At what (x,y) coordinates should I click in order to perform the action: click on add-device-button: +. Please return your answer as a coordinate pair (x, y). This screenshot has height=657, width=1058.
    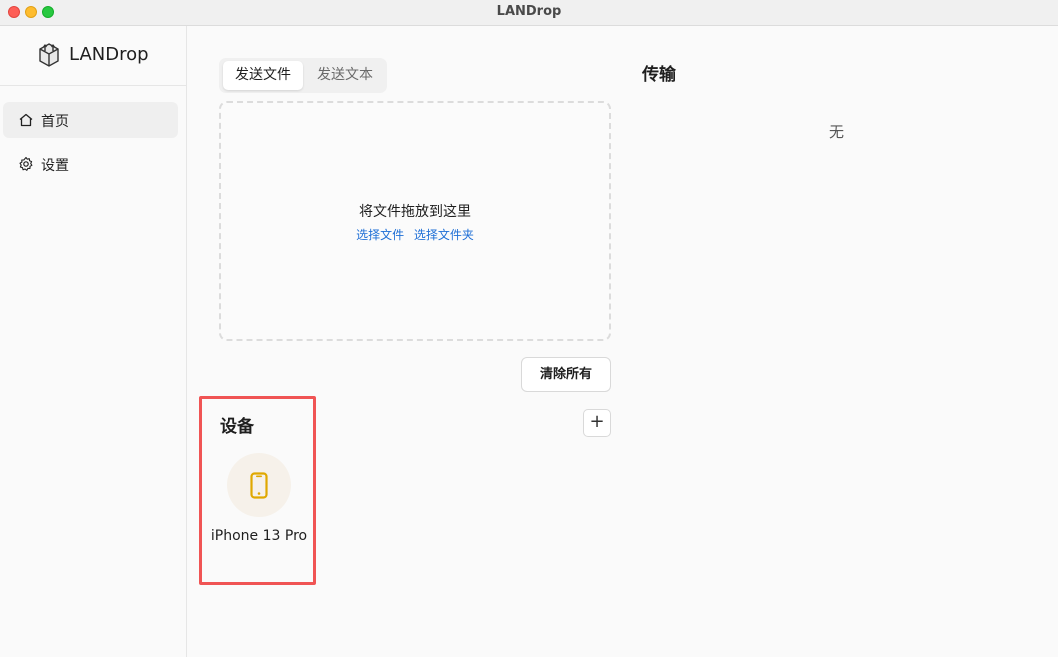
    Looking at the image, I should click on (597, 423).